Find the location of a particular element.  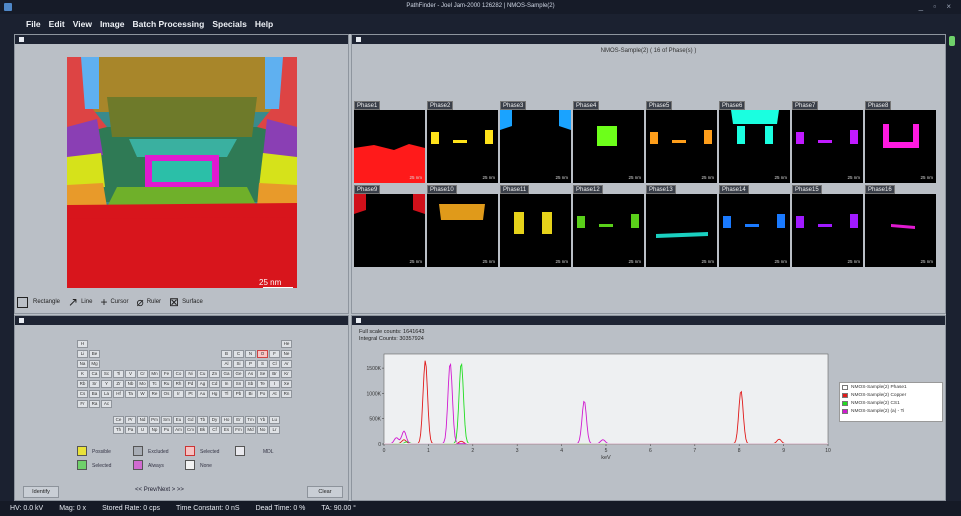

element-eu: Eu is located at coordinates (178, 420).